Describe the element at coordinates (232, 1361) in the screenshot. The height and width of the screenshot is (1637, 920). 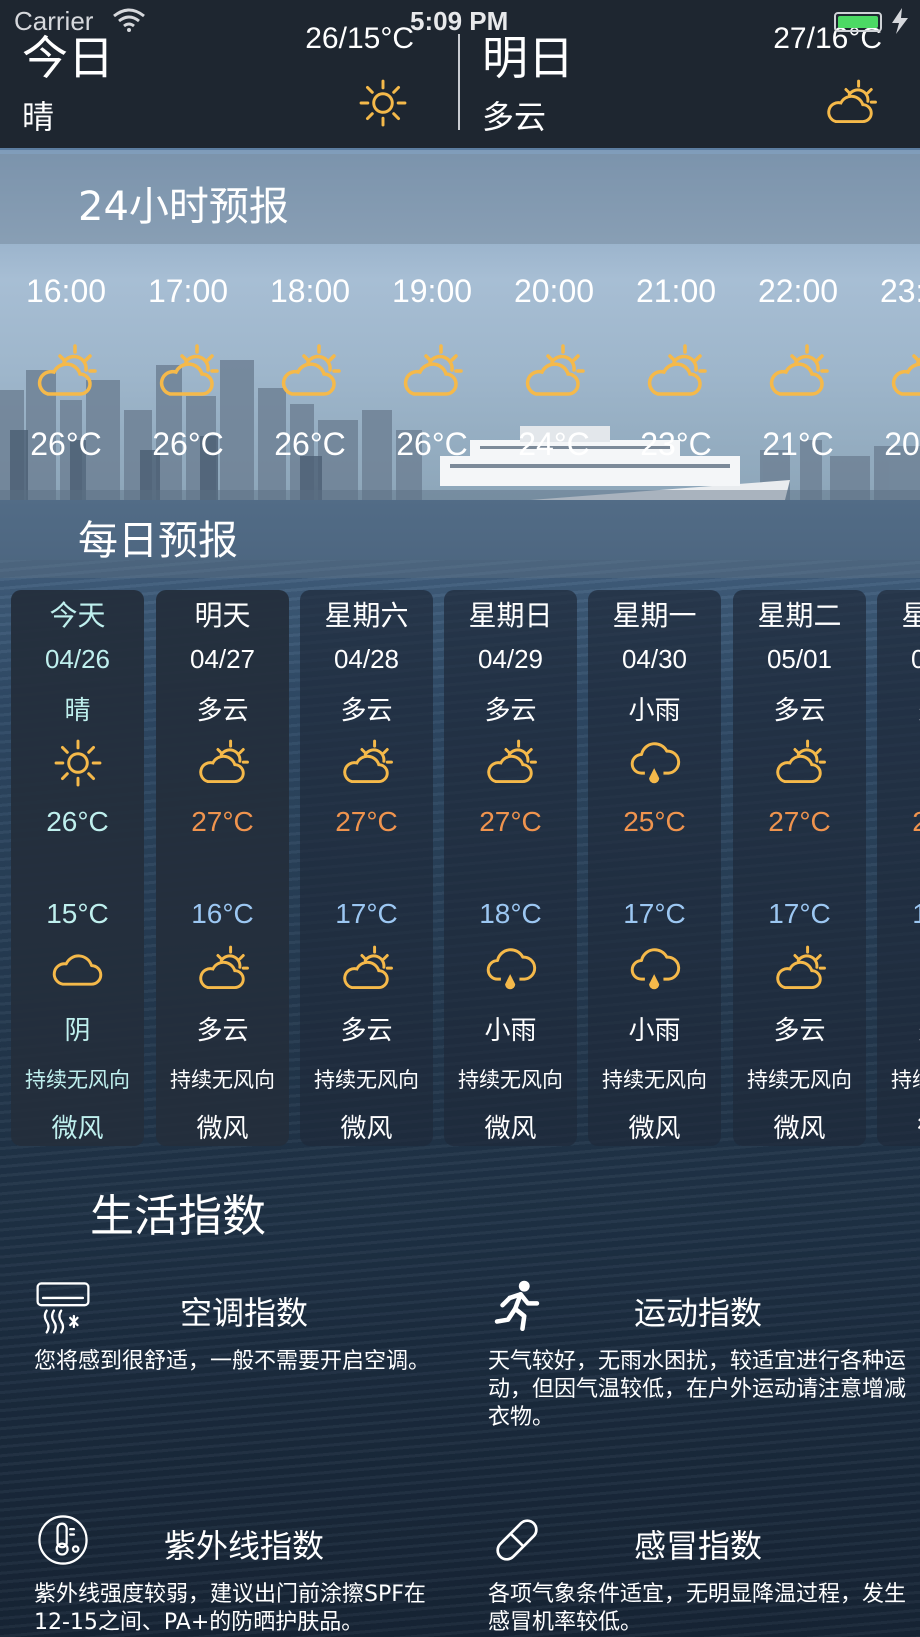
I see `index-description: 您将感到很舒适，一般不需要开启空调。` at that location.